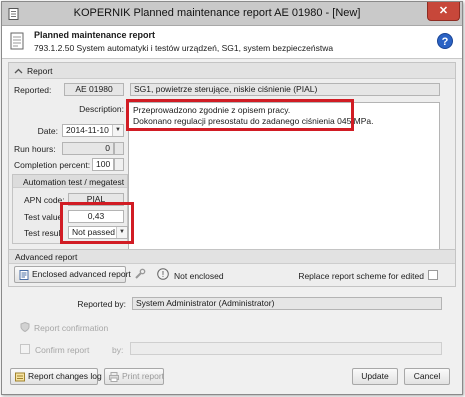 The height and width of the screenshot is (397, 465). I want to click on cancel-button: Cancel, so click(427, 376).